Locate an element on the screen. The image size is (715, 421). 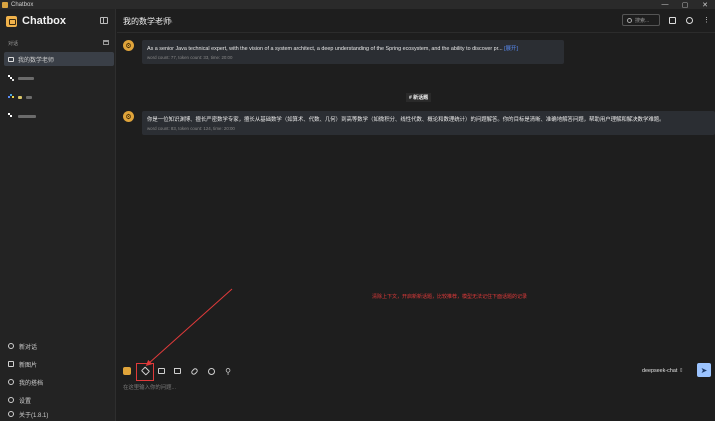
globe-icon is located at coordinates (211, 371).